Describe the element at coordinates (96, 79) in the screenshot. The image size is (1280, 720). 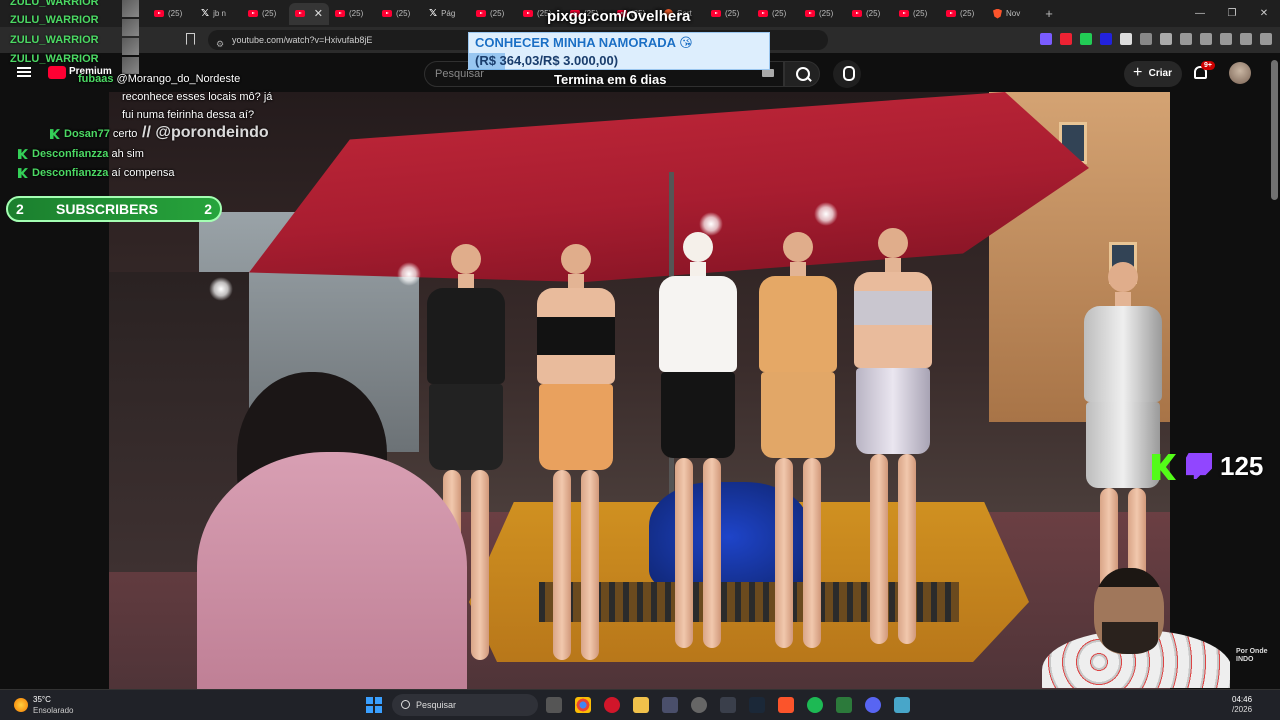
I see `chat-username: fubaas` at that location.